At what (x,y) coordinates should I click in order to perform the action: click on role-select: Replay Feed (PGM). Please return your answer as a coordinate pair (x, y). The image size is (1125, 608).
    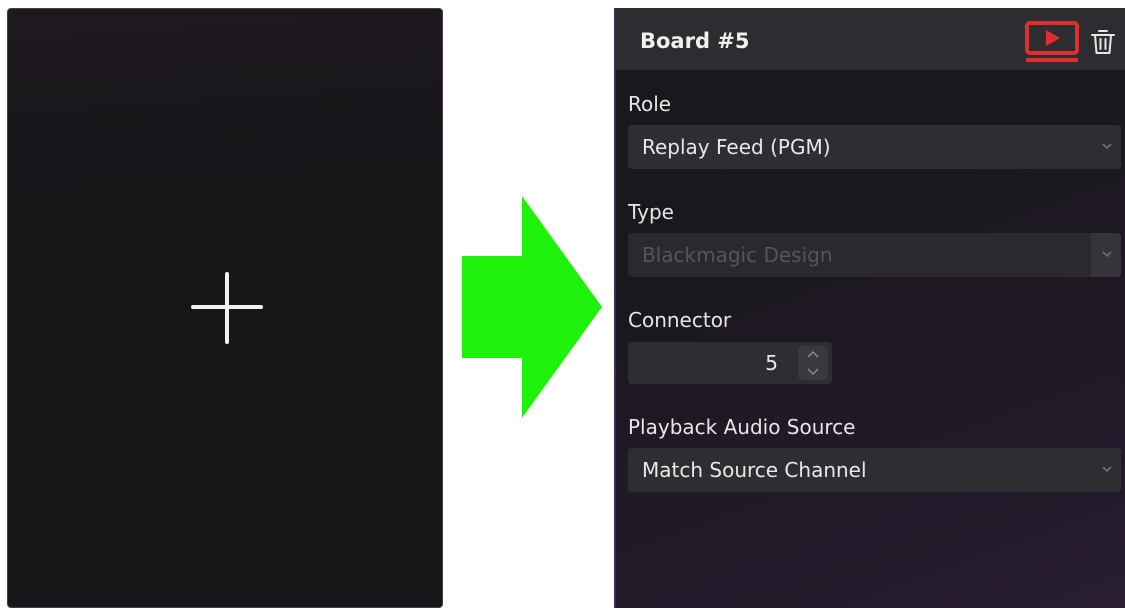
    Looking at the image, I should click on (874, 147).